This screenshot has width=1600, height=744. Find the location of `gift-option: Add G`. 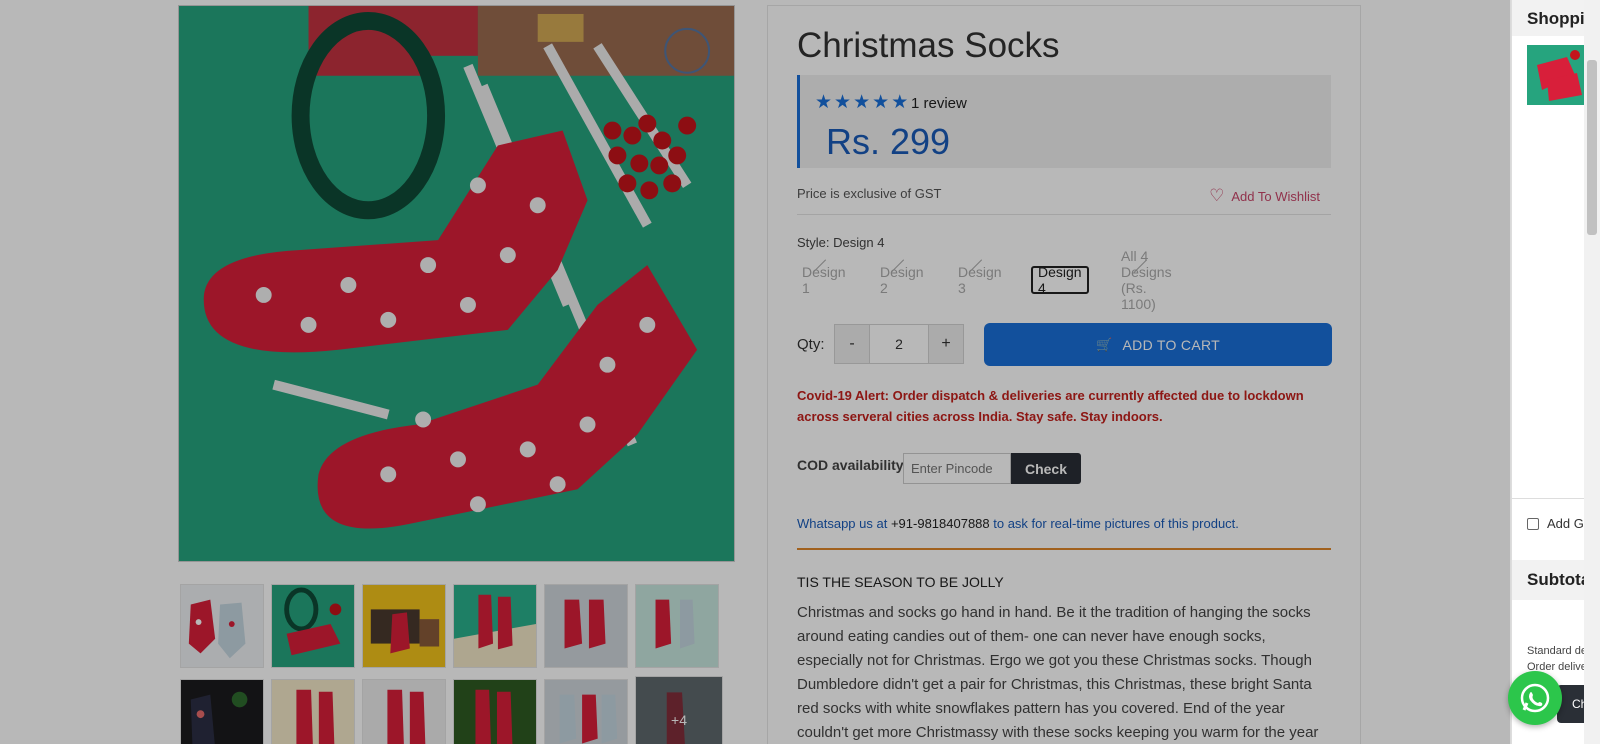

gift-option: Add G is located at coordinates (1555, 523).